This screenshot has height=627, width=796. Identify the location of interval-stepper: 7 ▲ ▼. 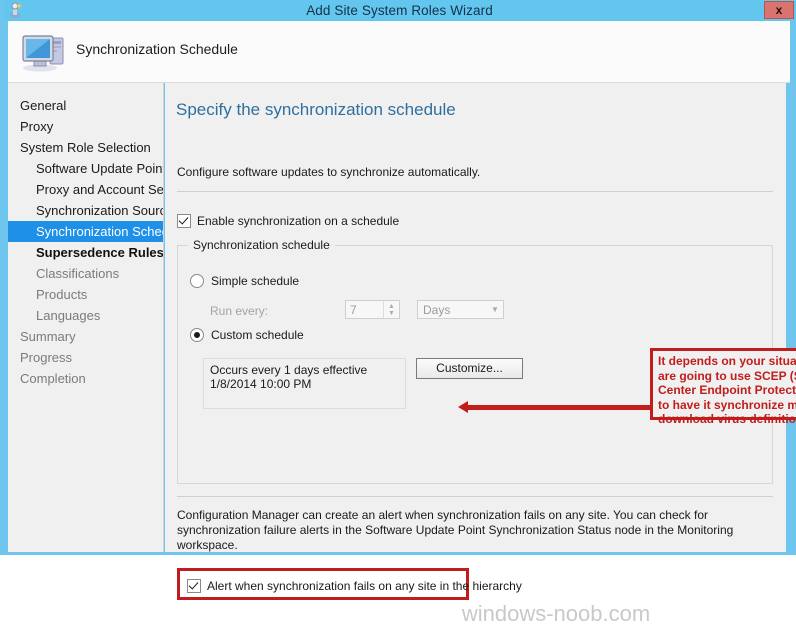
(372, 309).